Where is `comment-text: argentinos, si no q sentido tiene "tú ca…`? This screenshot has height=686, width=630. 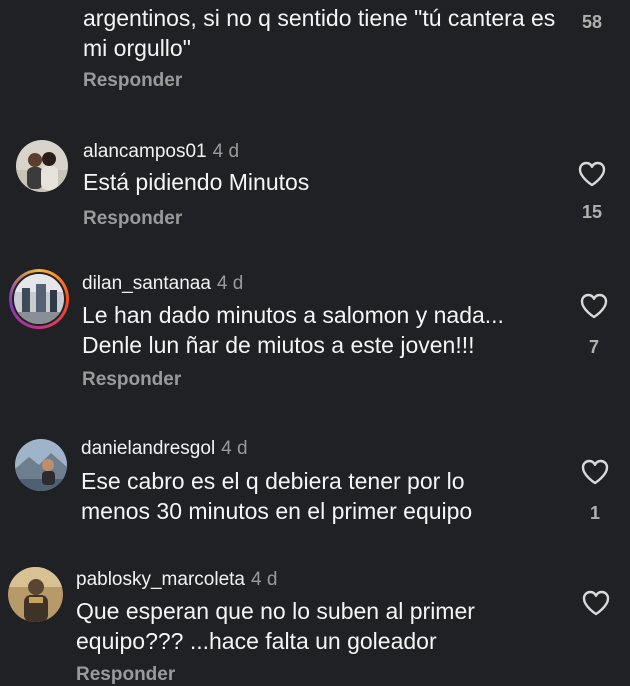
comment-text: argentinos, si no q sentido tiene "tú ca… is located at coordinates (319, 33).